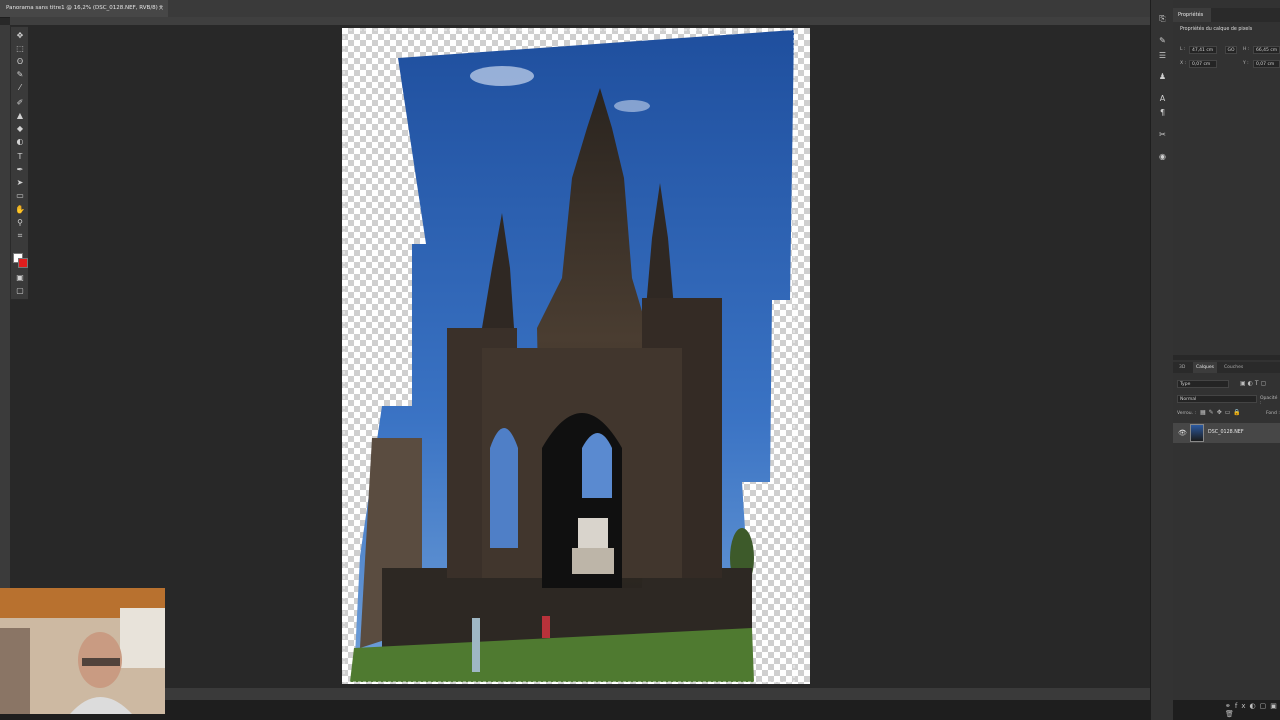 This screenshot has height=720, width=1280. I want to click on pen-icon: ✒, so click(20, 169).